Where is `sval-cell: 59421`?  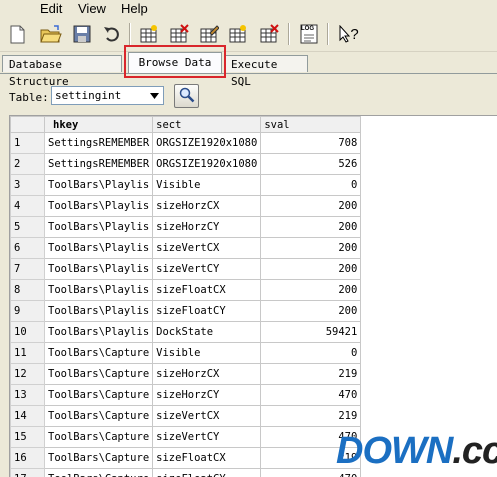
sval-cell: 59421 is located at coordinates (311, 332).